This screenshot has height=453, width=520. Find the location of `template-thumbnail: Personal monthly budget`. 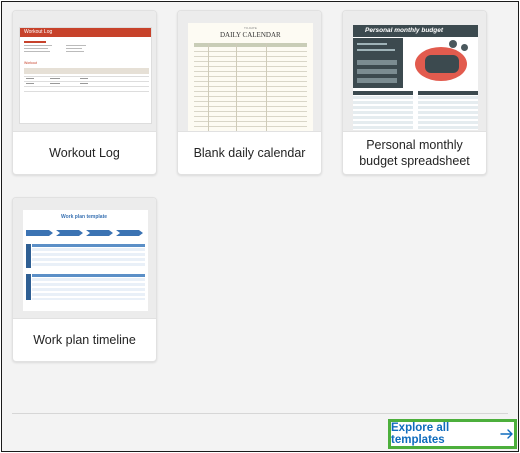

template-thumbnail: Personal monthly budget is located at coordinates (414, 71).